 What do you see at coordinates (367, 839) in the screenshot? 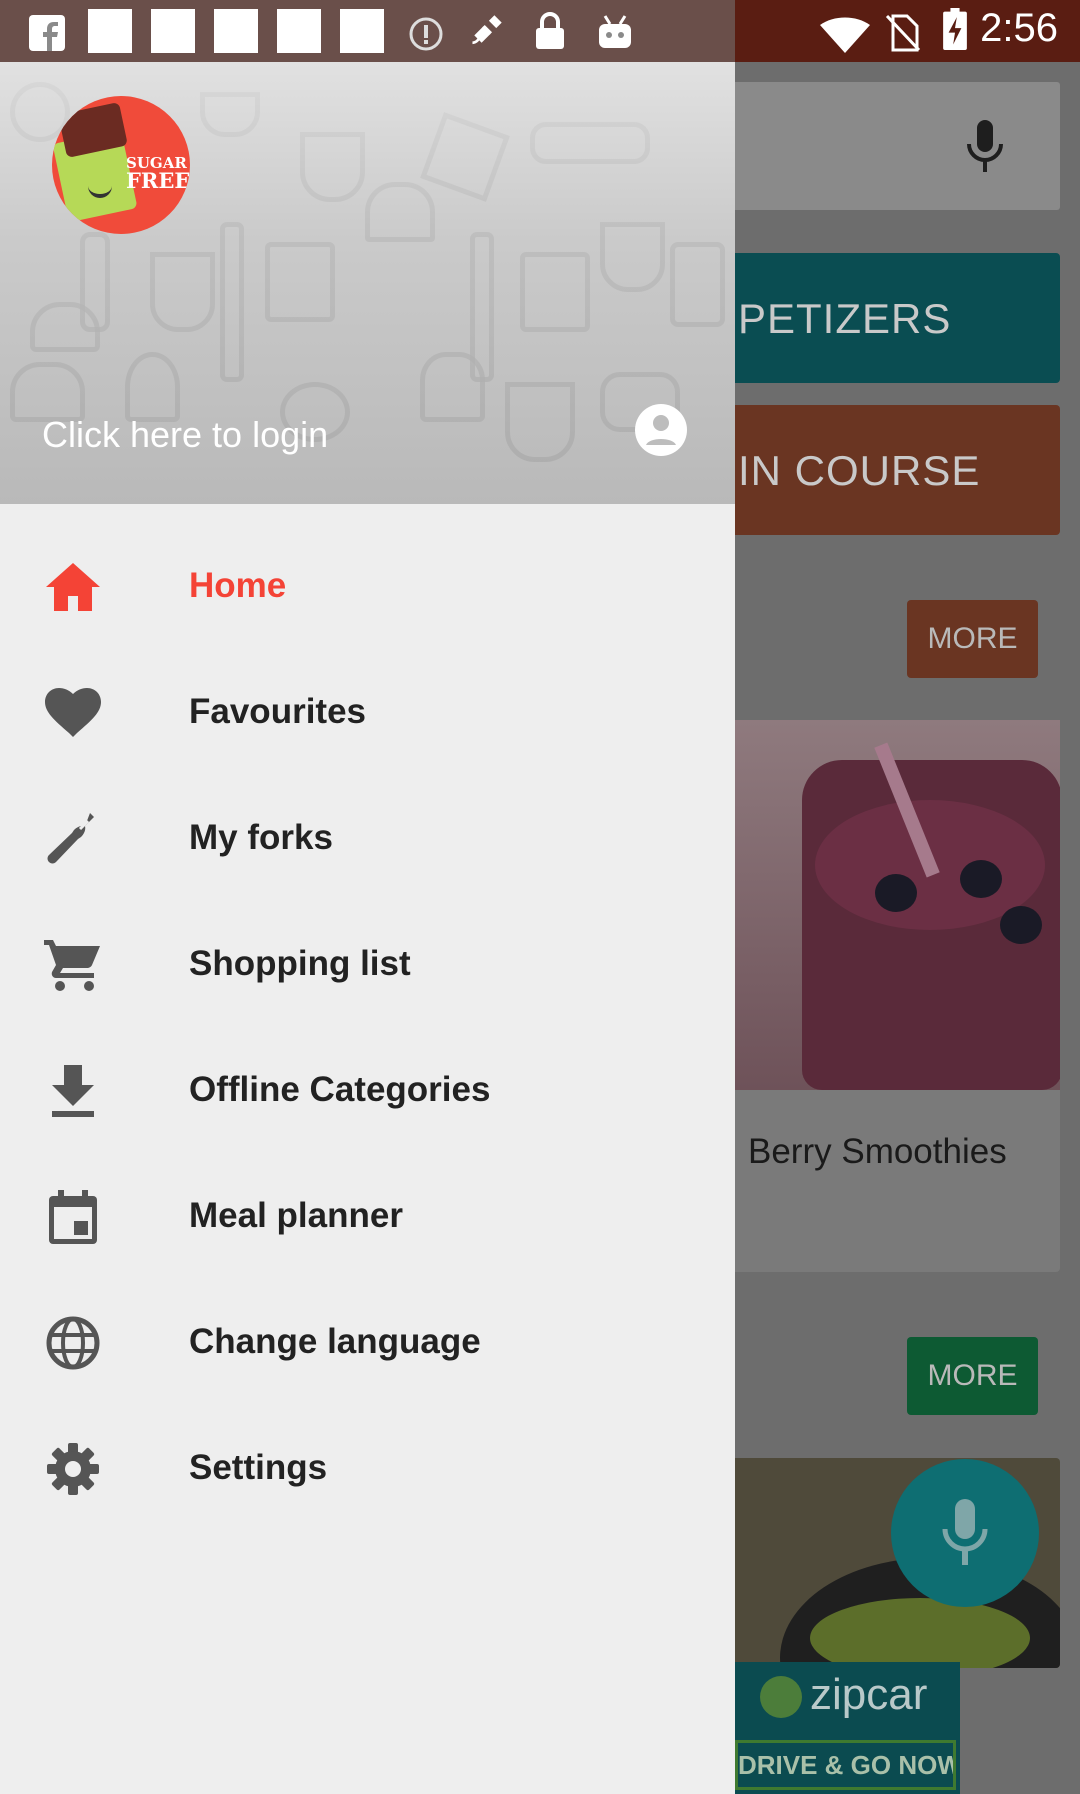
I see `menu-item-my-forks: My forks` at bounding box center [367, 839].